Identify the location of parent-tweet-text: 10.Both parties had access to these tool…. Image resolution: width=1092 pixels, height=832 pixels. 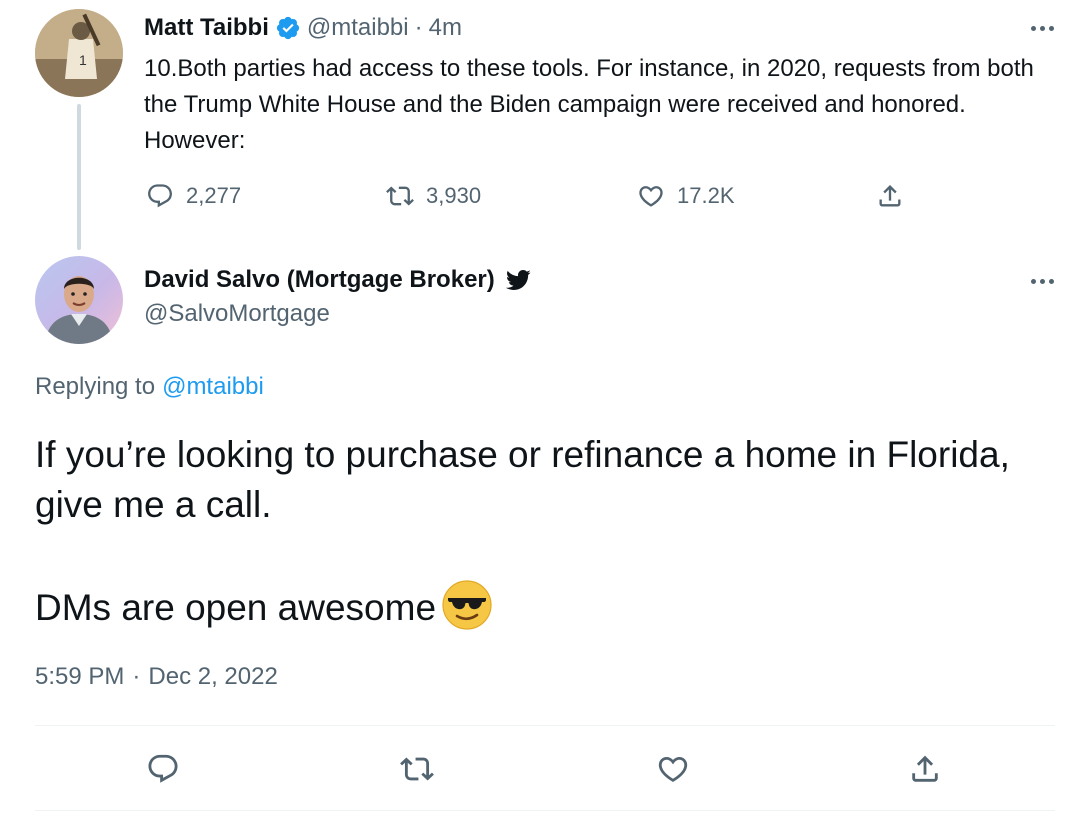
(589, 104).